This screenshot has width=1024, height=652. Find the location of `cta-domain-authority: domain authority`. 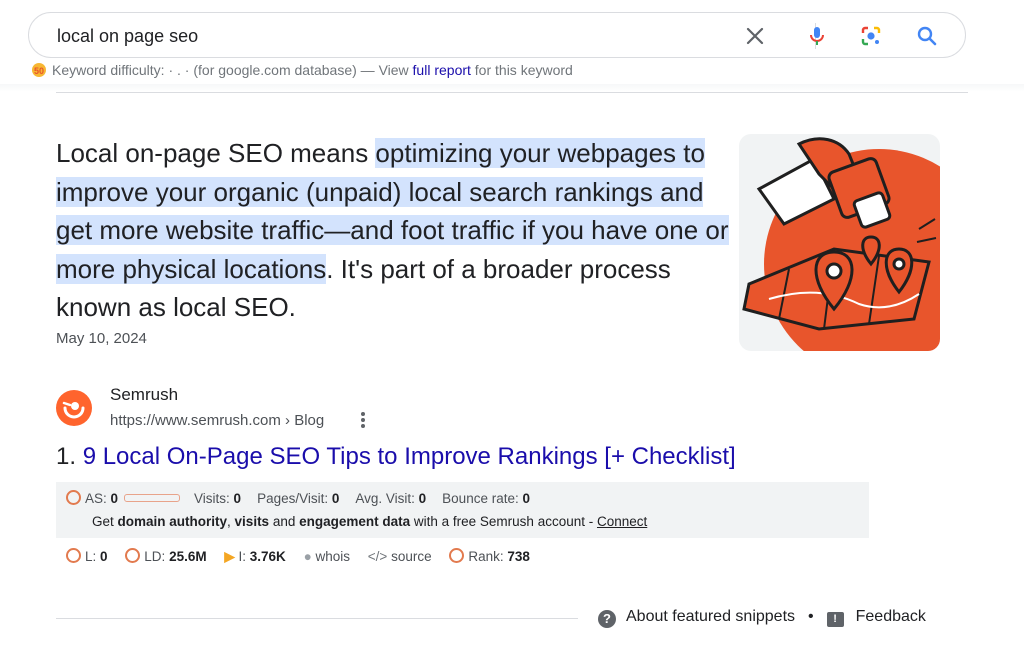

cta-domain-authority: domain authority is located at coordinates (172, 521).